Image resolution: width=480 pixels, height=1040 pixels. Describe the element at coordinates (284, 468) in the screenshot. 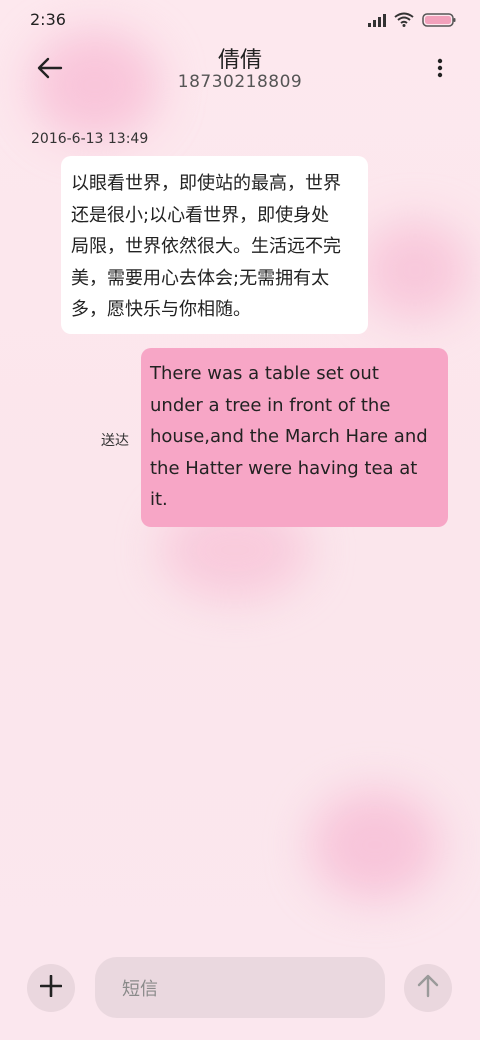

I see `message-line: the Hatter were having tea at` at that location.